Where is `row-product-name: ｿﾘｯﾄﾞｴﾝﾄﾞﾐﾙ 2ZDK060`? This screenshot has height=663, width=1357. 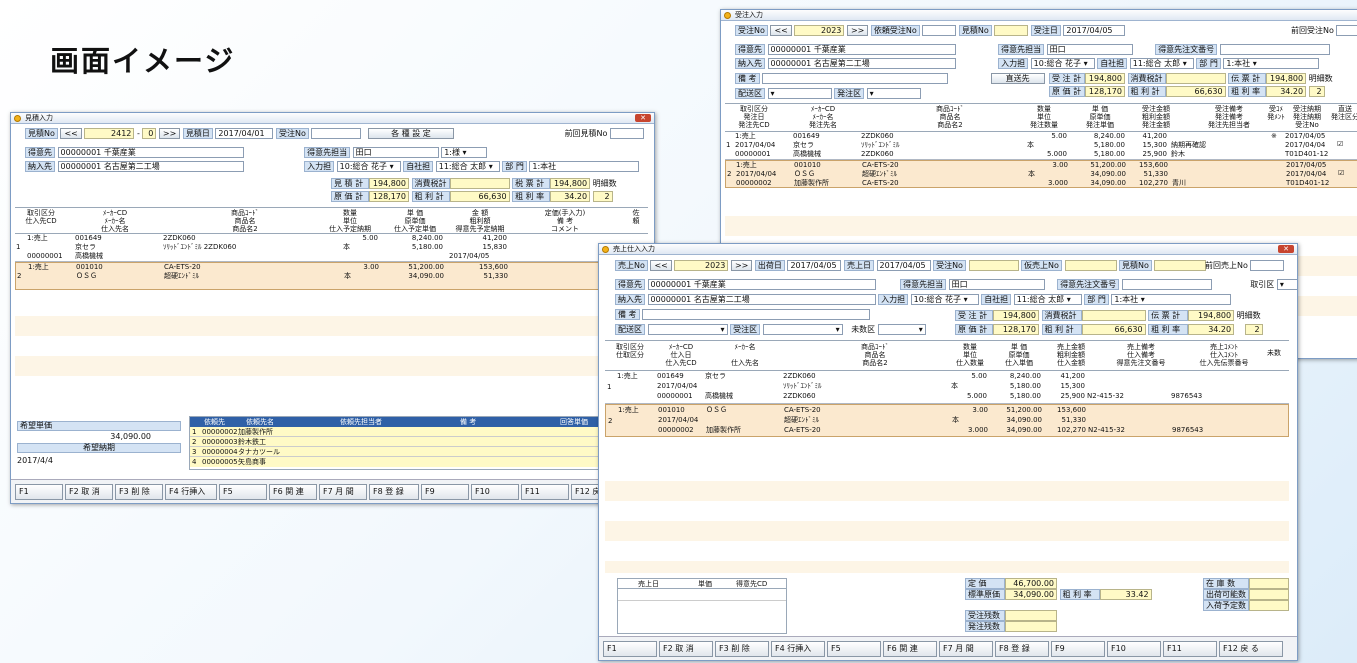
row-product-name: ｿﾘｯﾄﾞｴﾝﾄﾞﾐﾙ 2ZDK060 is located at coordinates (199, 247).